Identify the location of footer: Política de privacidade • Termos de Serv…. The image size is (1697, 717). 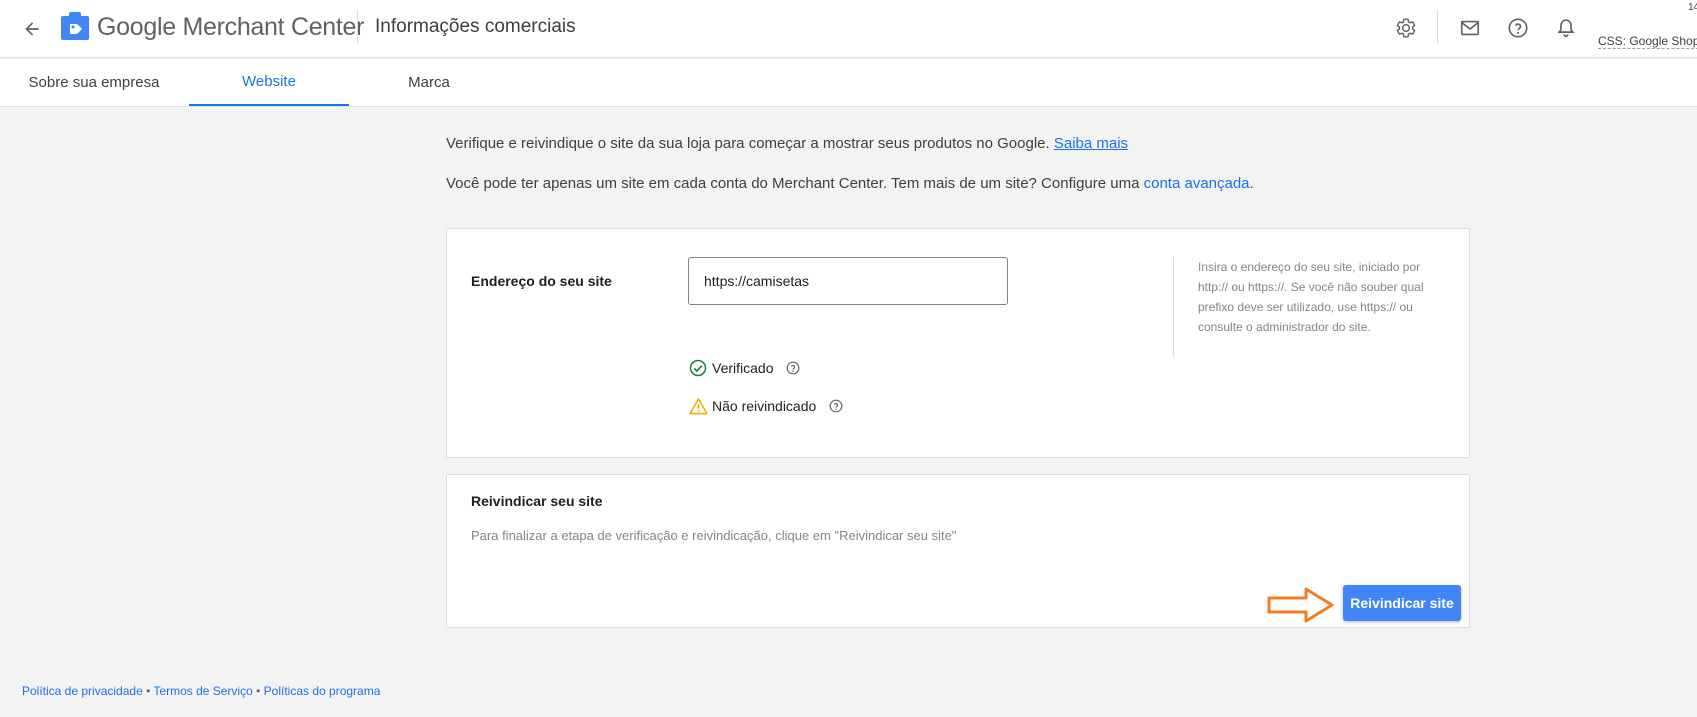
(201, 691).